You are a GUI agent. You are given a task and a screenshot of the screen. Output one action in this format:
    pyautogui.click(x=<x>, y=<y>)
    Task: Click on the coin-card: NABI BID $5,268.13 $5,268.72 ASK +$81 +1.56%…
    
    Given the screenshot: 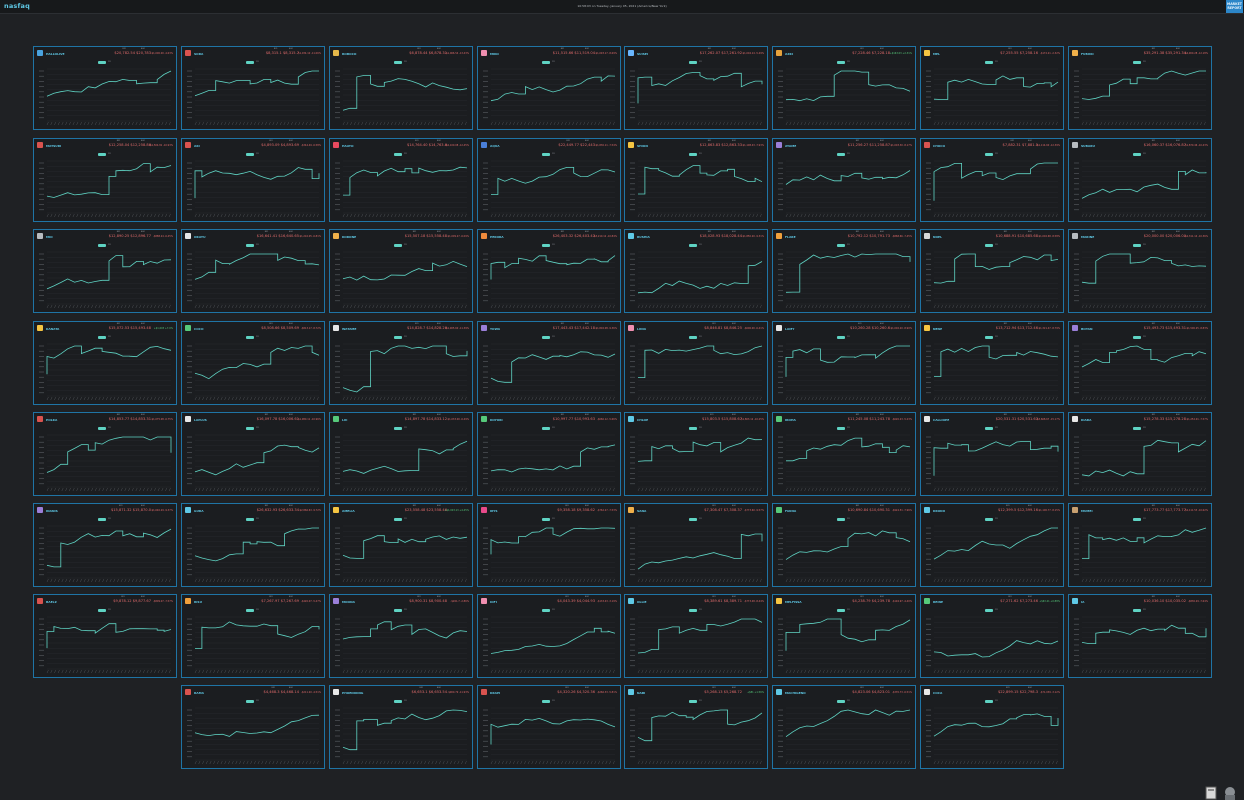 What is the action you would take?
    pyautogui.click(x=696, y=727)
    